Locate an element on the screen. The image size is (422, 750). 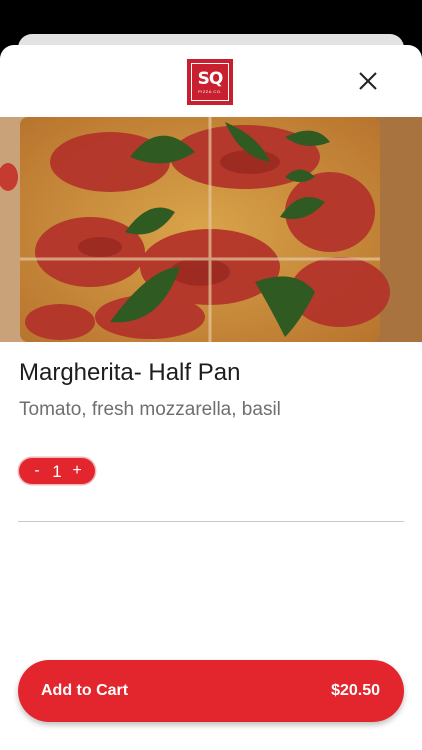
logo-subtext: PIZZA CO. is located at coordinates (210, 91).